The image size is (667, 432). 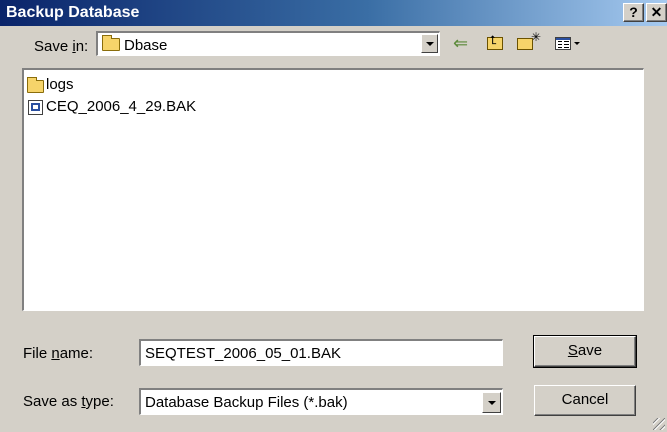 I want to click on close-button: ✕, so click(x=656, y=12).